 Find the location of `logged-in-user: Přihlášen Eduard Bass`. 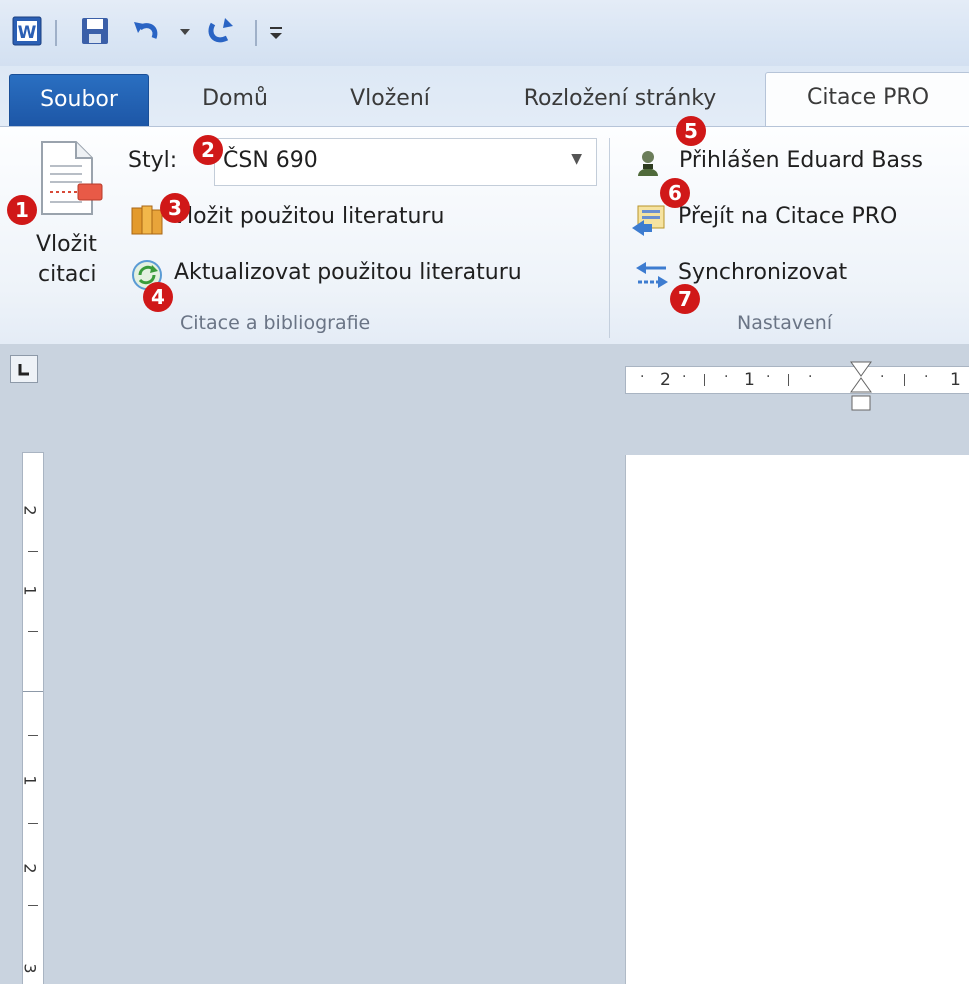

logged-in-user: Přihlášen Eduard Bass is located at coordinates (802, 162).